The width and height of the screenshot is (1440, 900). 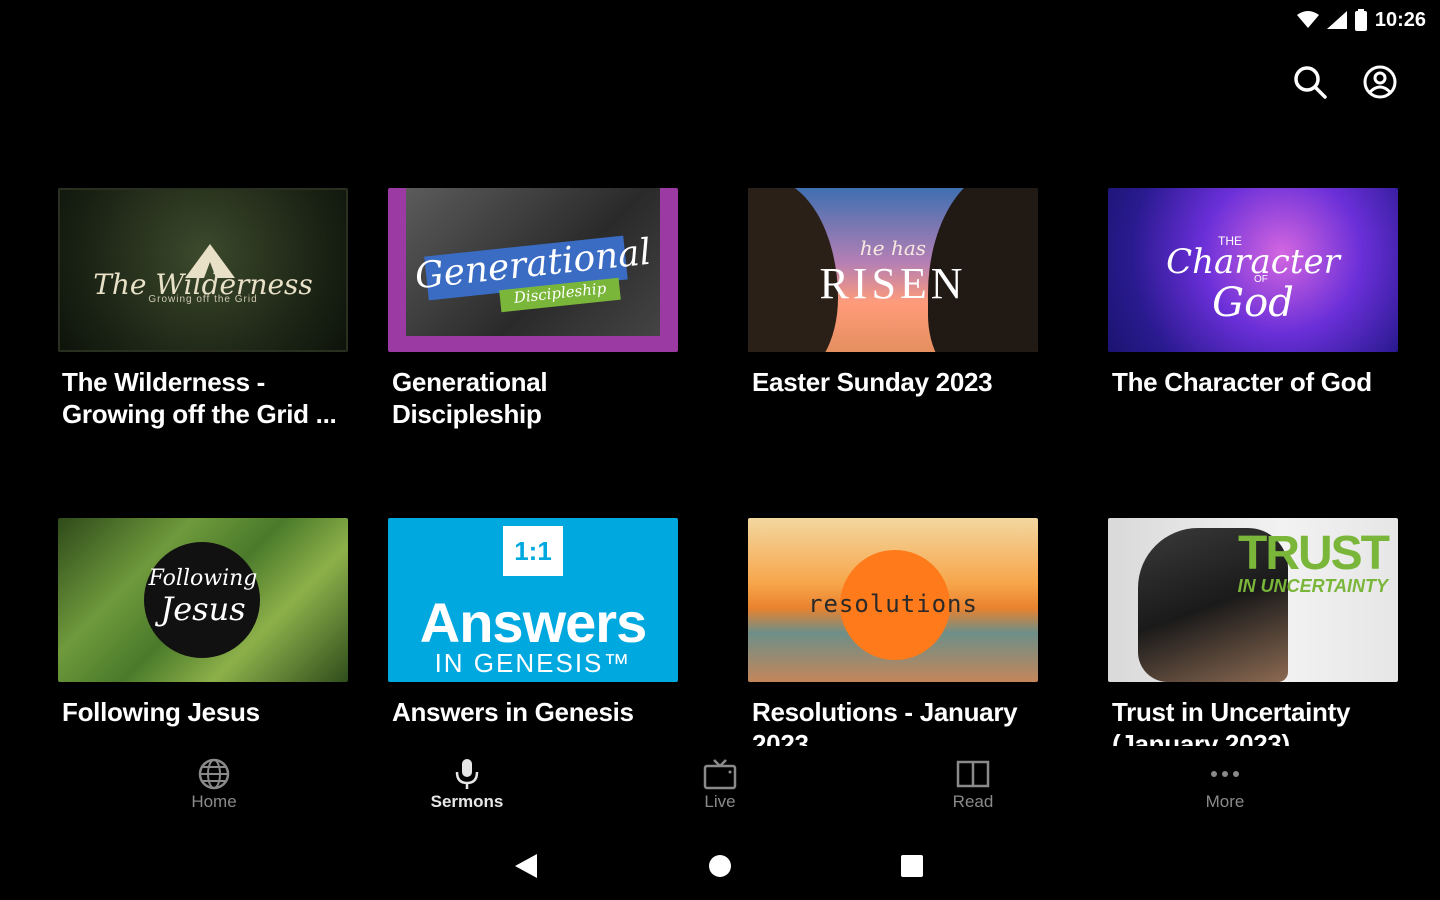 I want to click on status-bar: 10:26, so click(x=1368, y=20).